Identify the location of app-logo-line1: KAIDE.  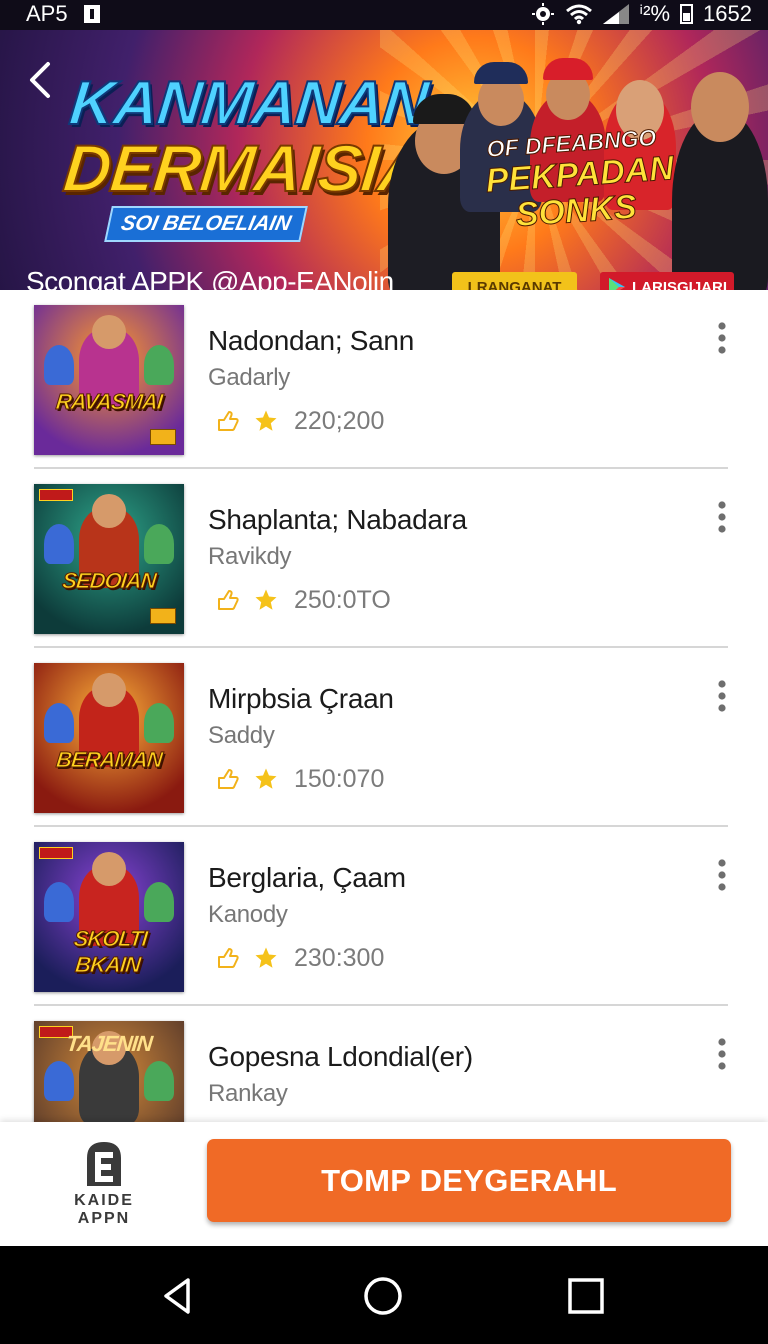
(104, 1200).